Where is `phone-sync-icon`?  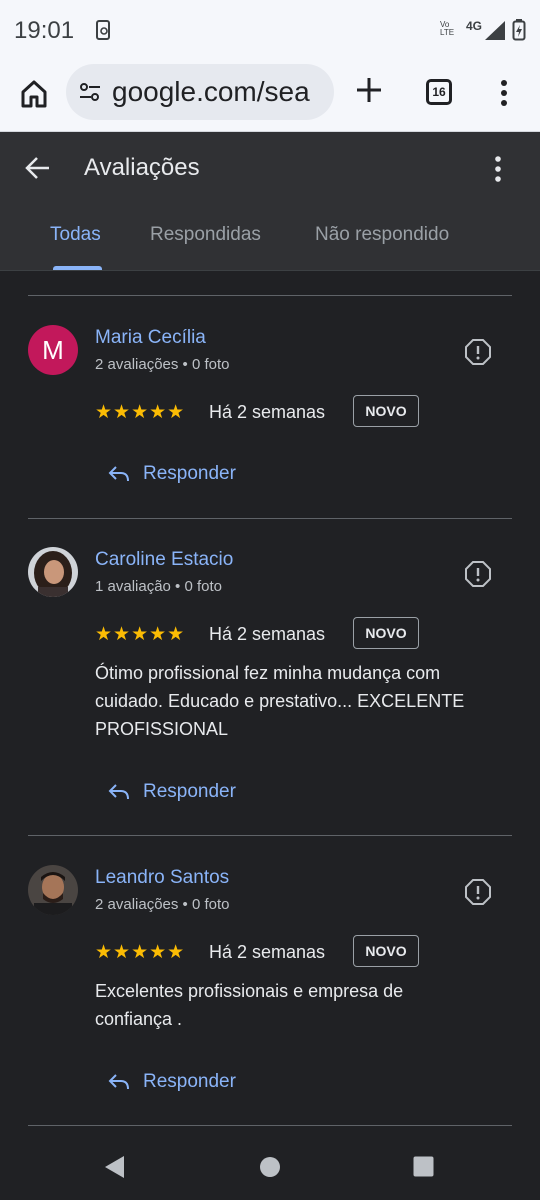
phone-sync-icon is located at coordinates (103, 30).